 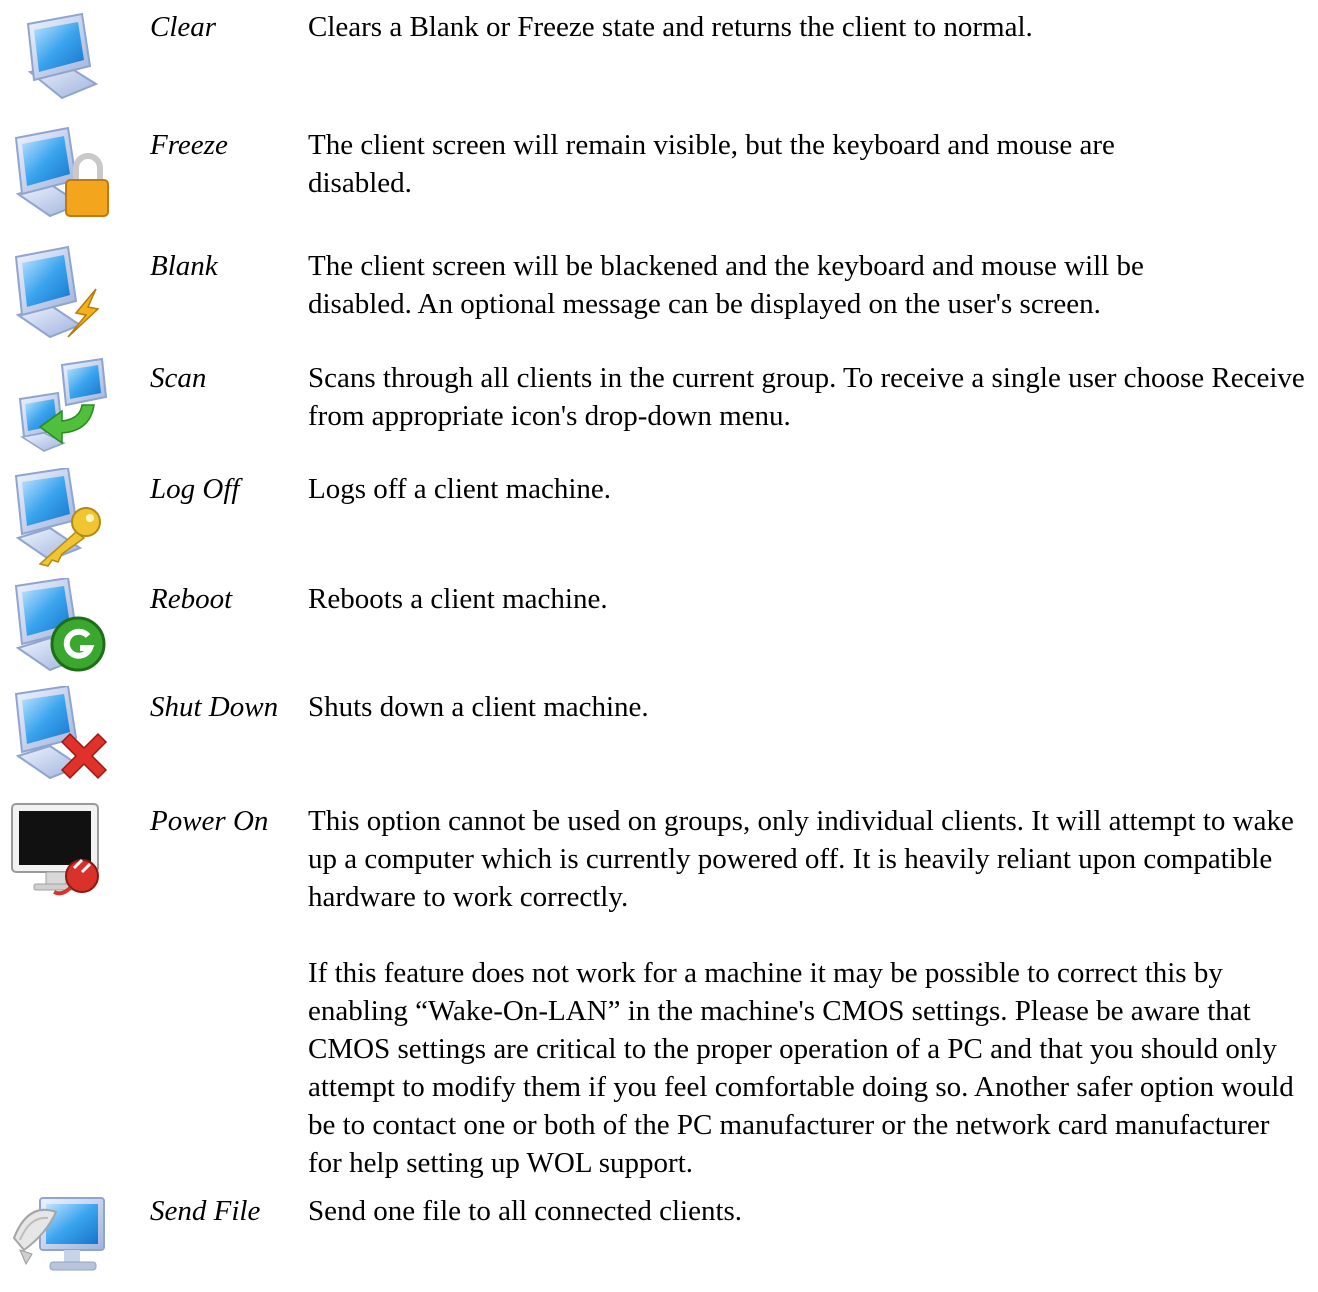 What do you see at coordinates (60, 174) in the screenshot?
I see `monitor-lock-icon` at bounding box center [60, 174].